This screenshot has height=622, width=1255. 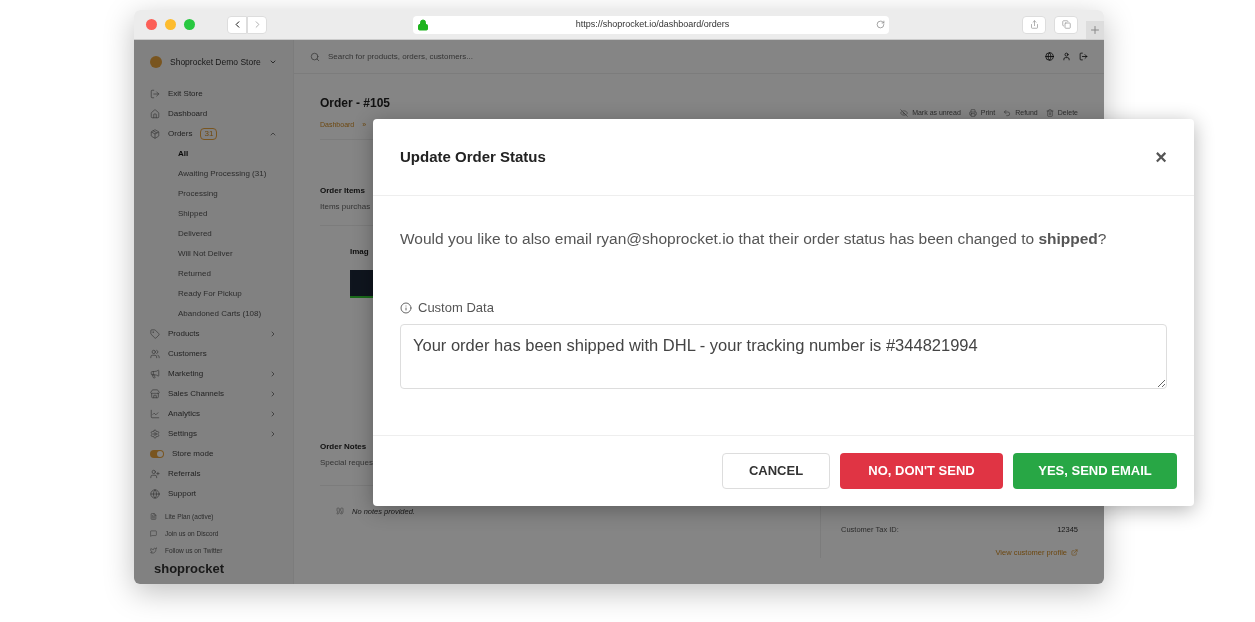 I want to click on store-name: Shoprocket Demo Store, so click(x=215, y=62).